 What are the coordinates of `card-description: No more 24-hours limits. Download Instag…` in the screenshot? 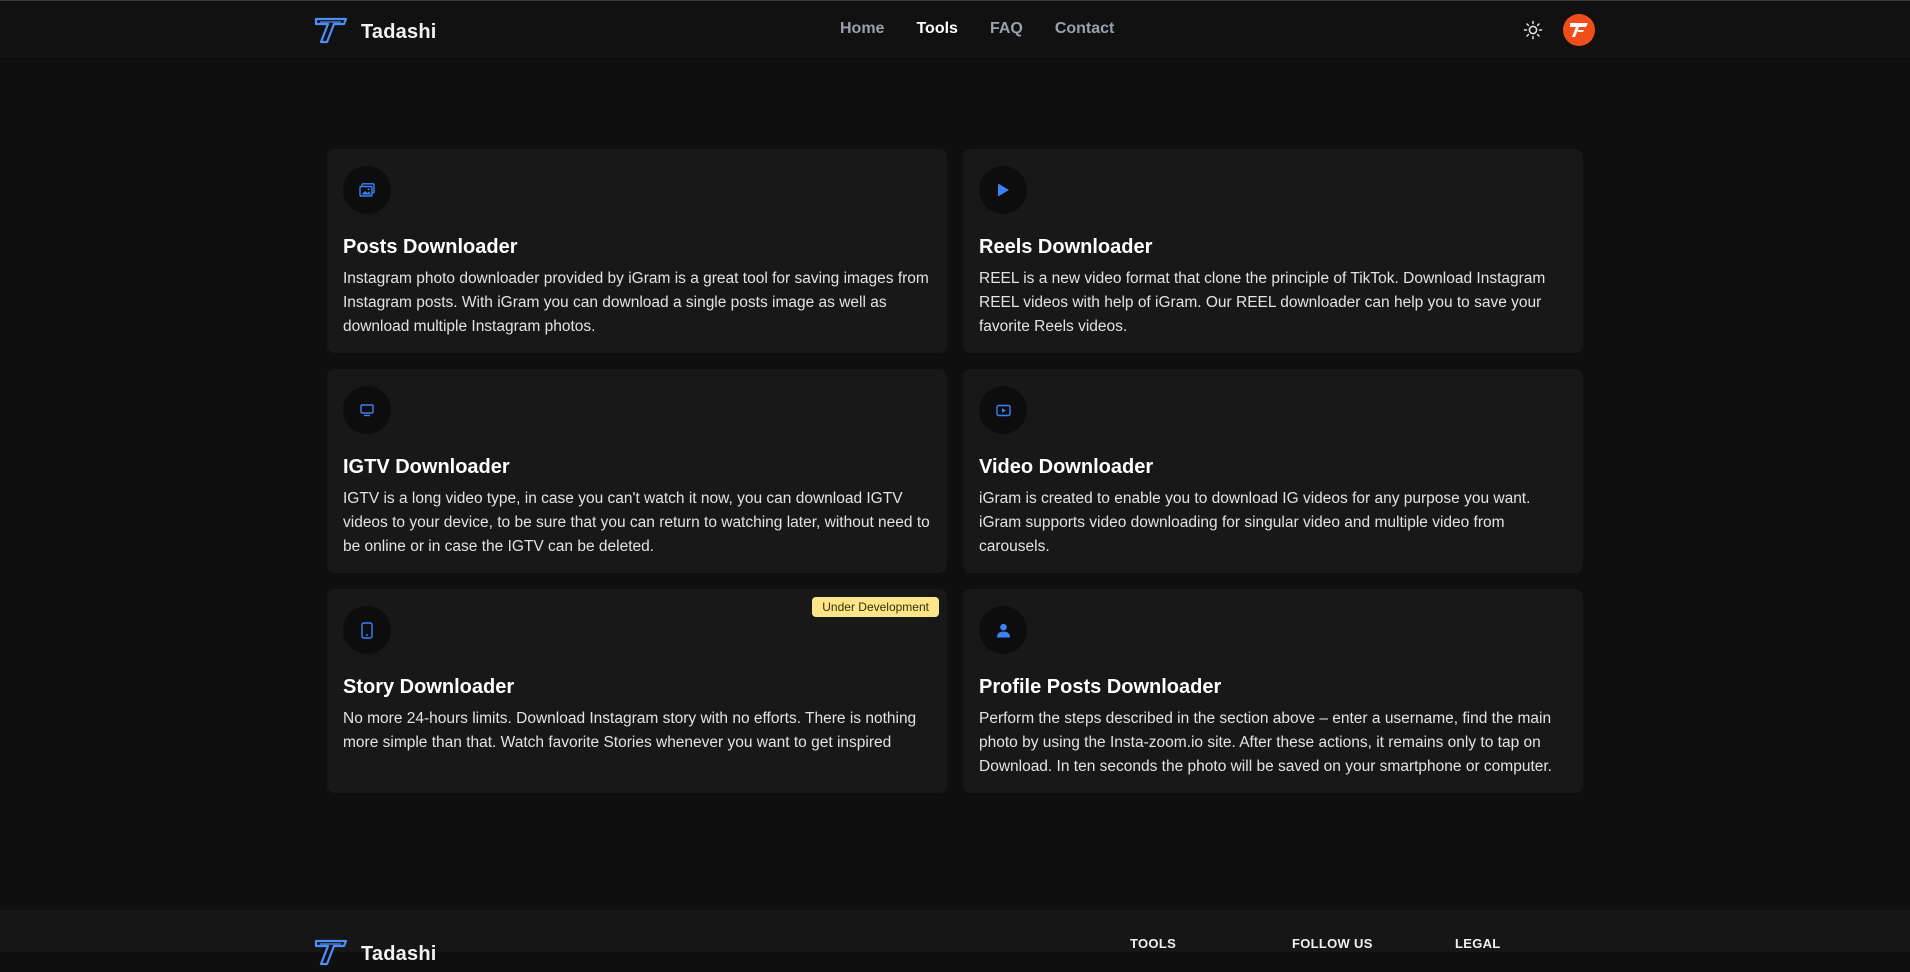 It's located at (630, 730).